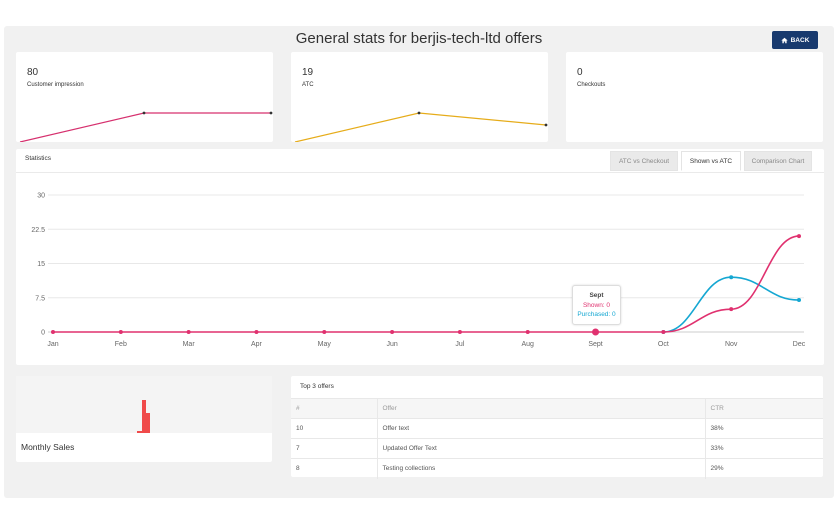 Image resolution: width=838 pixels, height=524 pixels. I want to click on monthly-sales-label: Monthly Sales, so click(48, 447).